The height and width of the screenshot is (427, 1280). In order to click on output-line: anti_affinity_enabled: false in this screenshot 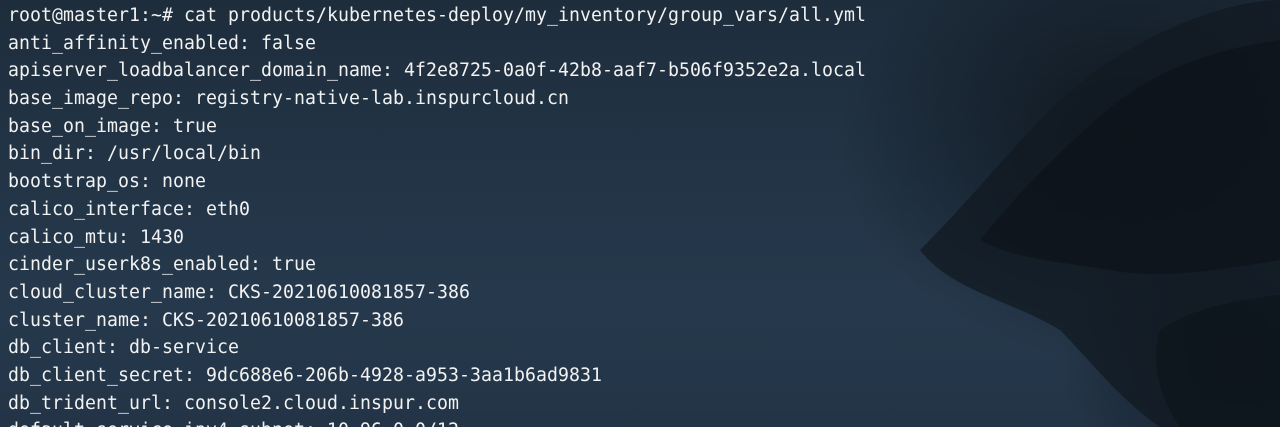, I will do `click(162, 43)`.